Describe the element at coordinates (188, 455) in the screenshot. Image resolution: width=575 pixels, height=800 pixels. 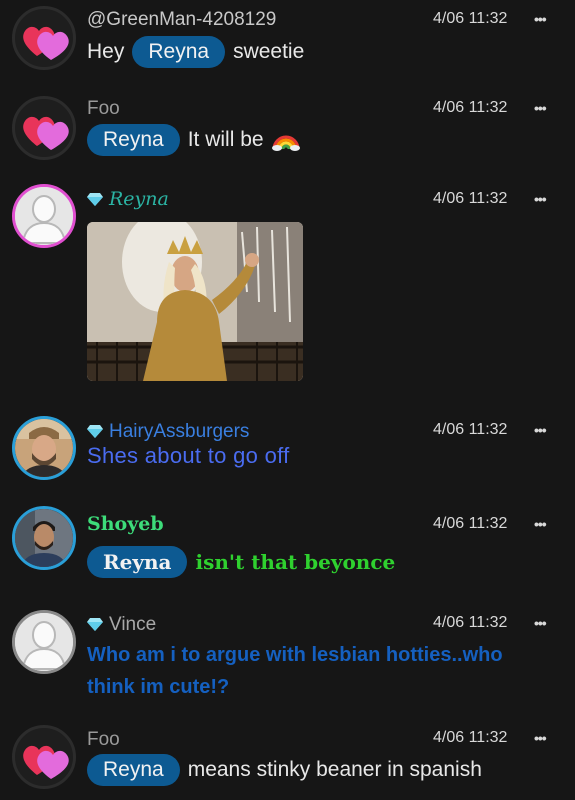
I see `message-text: Shes about to go off` at that location.